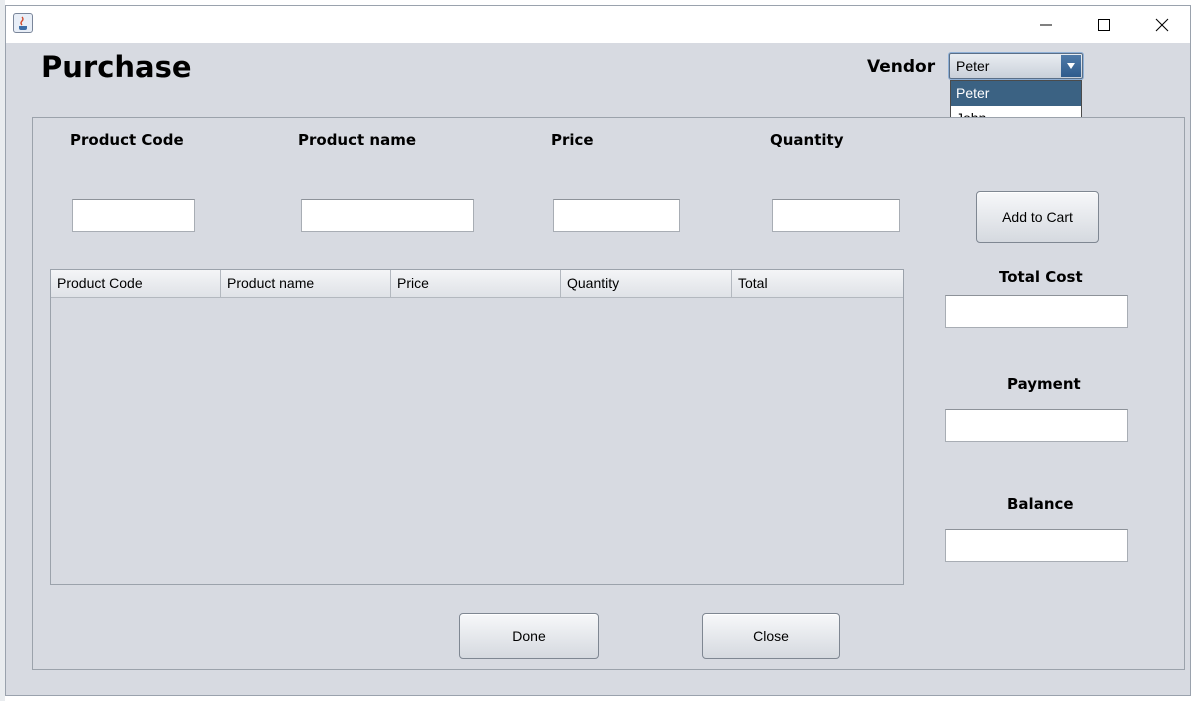 This screenshot has height=701, width=1193. What do you see at coordinates (529, 636) in the screenshot?
I see `done-button: Done` at bounding box center [529, 636].